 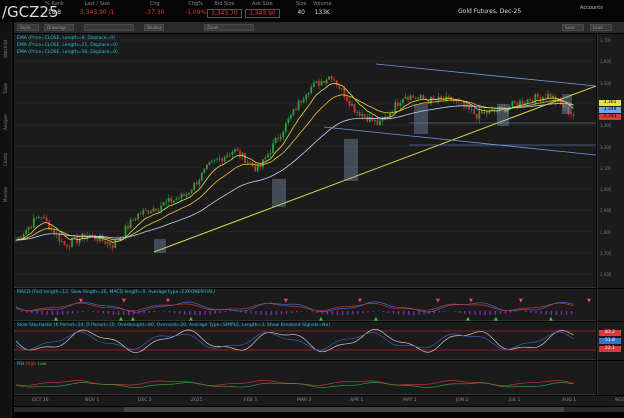 I want to click on quote-value: -37.30, so click(x=155, y=12).